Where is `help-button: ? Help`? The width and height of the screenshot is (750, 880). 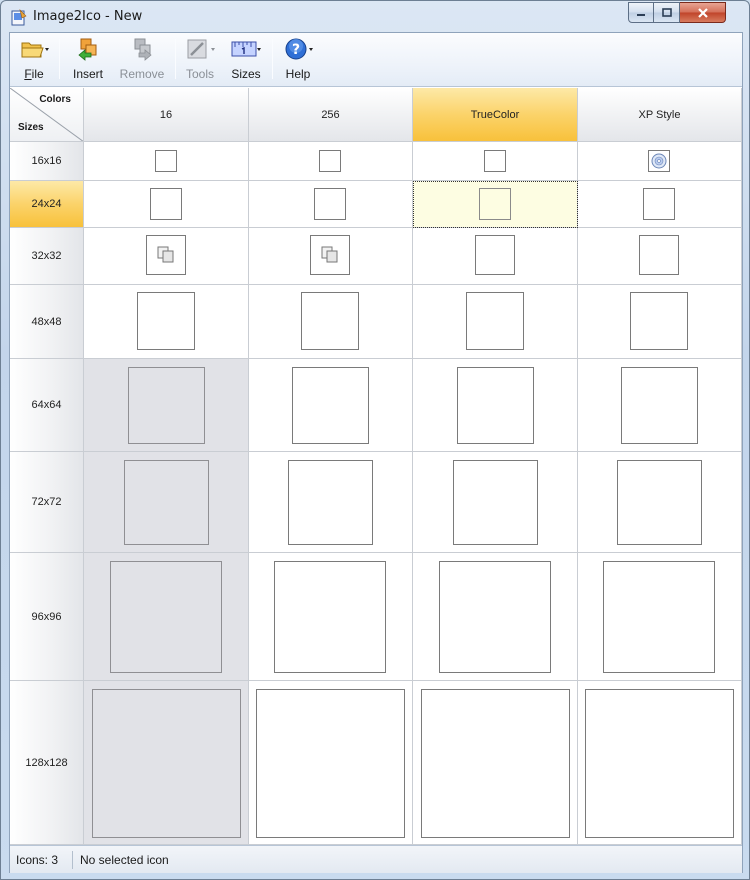 help-button: ? Help is located at coordinates (298, 60).